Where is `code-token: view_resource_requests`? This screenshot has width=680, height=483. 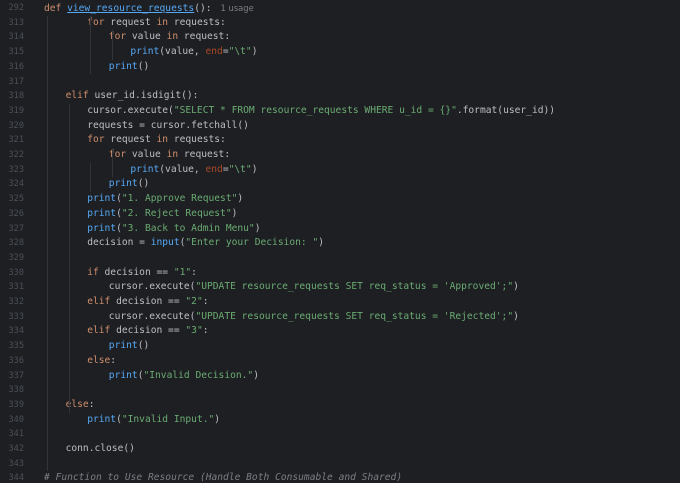
code-token: view_resource_requests is located at coordinates (131, 8).